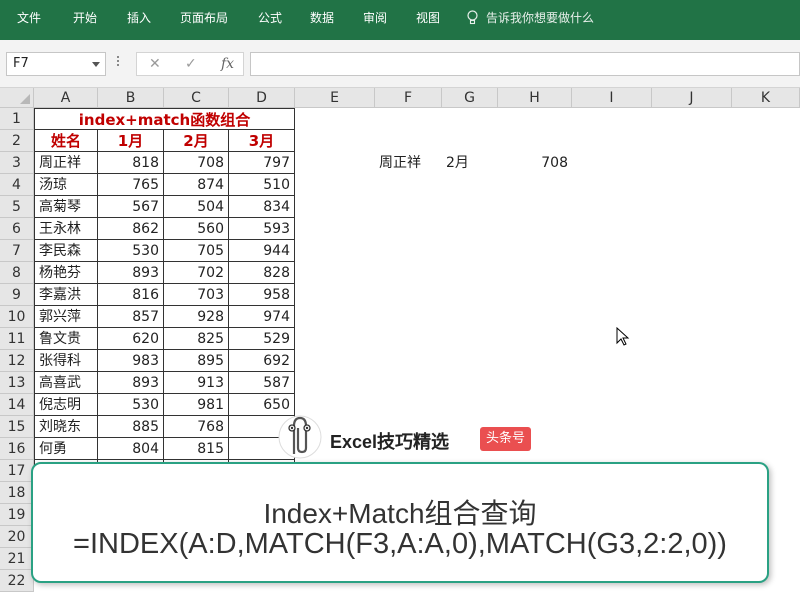 Image resolution: width=800 pixels, height=600 pixels. What do you see at coordinates (196, 361) in the screenshot?
I see `value-cell: 895` at bounding box center [196, 361].